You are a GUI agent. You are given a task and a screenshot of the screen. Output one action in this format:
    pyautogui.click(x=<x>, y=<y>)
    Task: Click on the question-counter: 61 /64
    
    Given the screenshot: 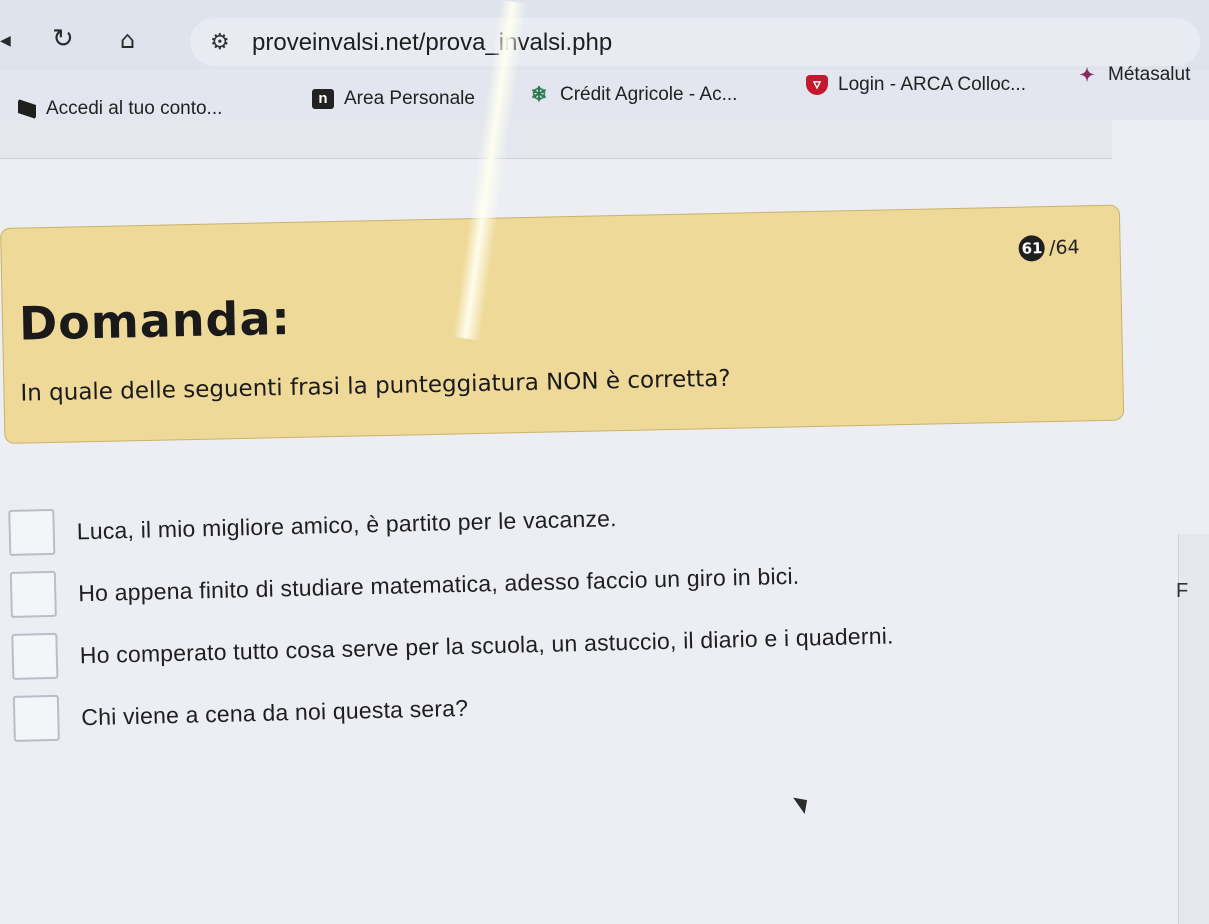 What is the action you would take?
    pyautogui.click(x=1049, y=248)
    